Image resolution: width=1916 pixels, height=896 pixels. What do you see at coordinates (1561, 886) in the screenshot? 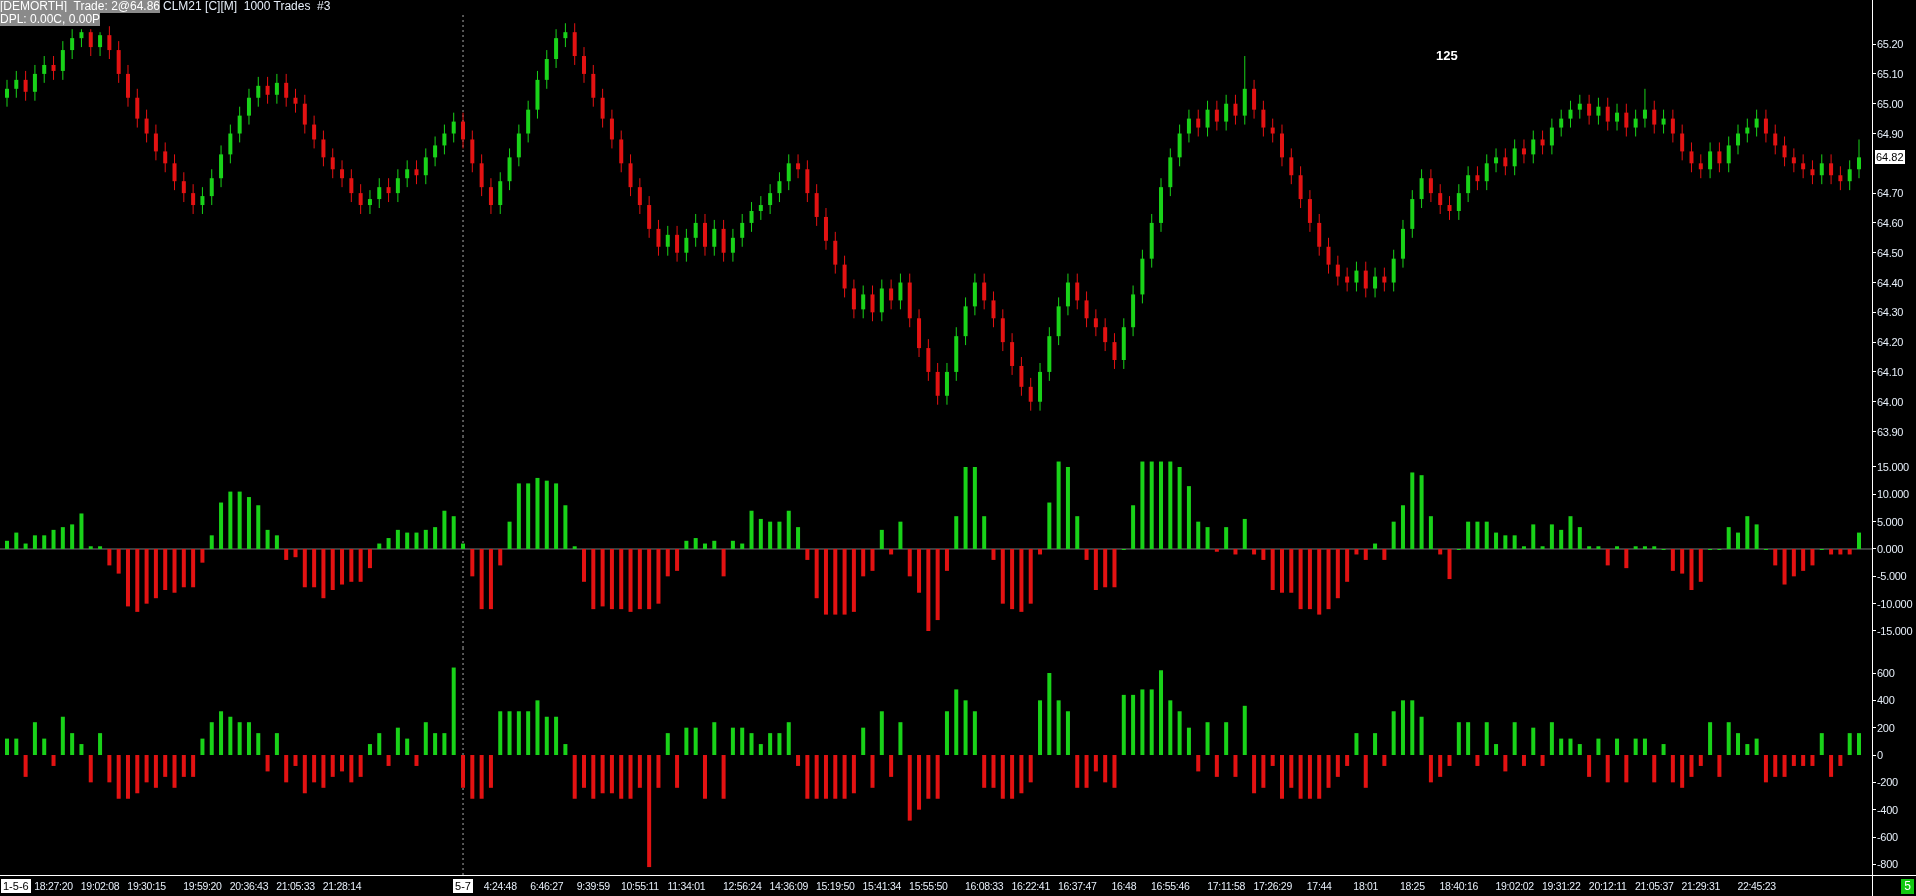
I see `time-axis-label: 19:31:22` at bounding box center [1561, 886].